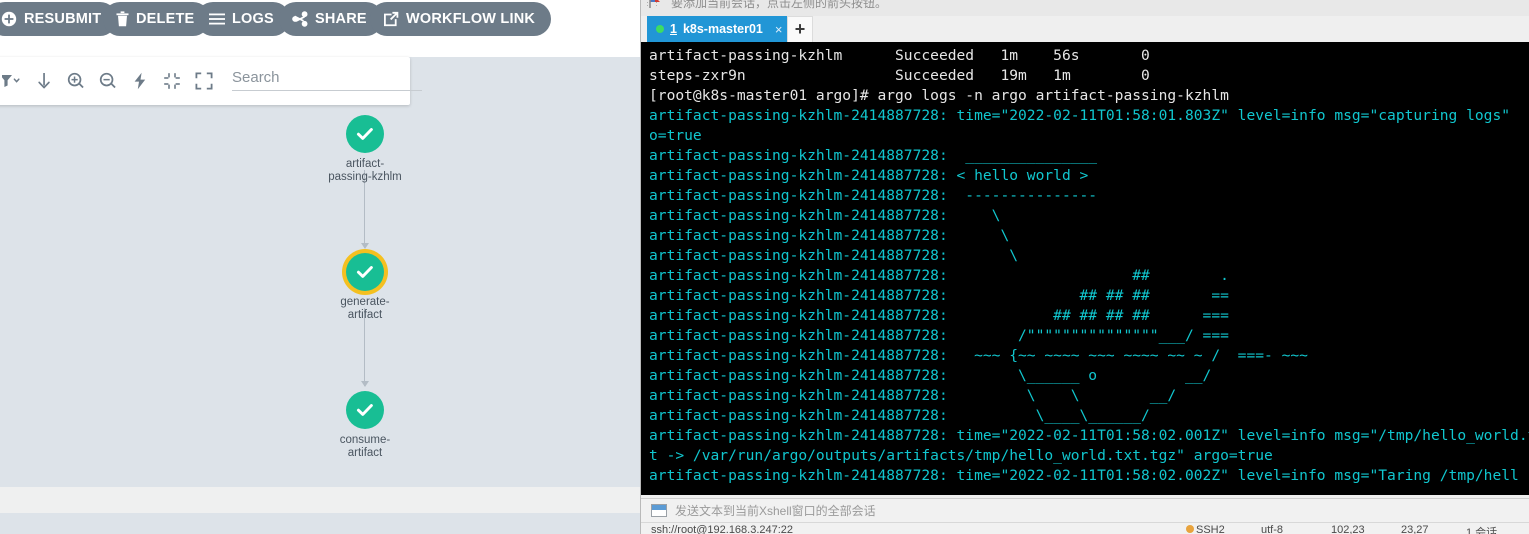 This screenshot has width=1529, height=534. What do you see at coordinates (722, 529) in the screenshot?
I see `status-session-url: ssh://root@192.168.3.247:22` at bounding box center [722, 529].